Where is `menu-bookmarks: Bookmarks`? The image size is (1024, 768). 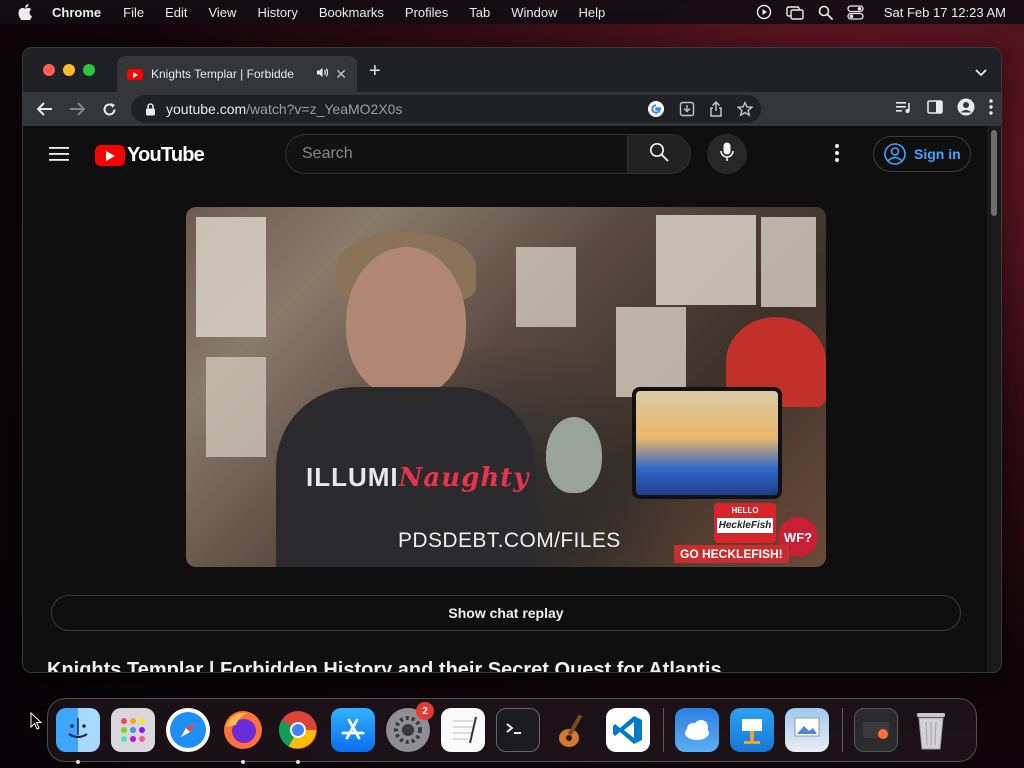 menu-bookmarks: Bookmarks is located at coordinates (351, 12).